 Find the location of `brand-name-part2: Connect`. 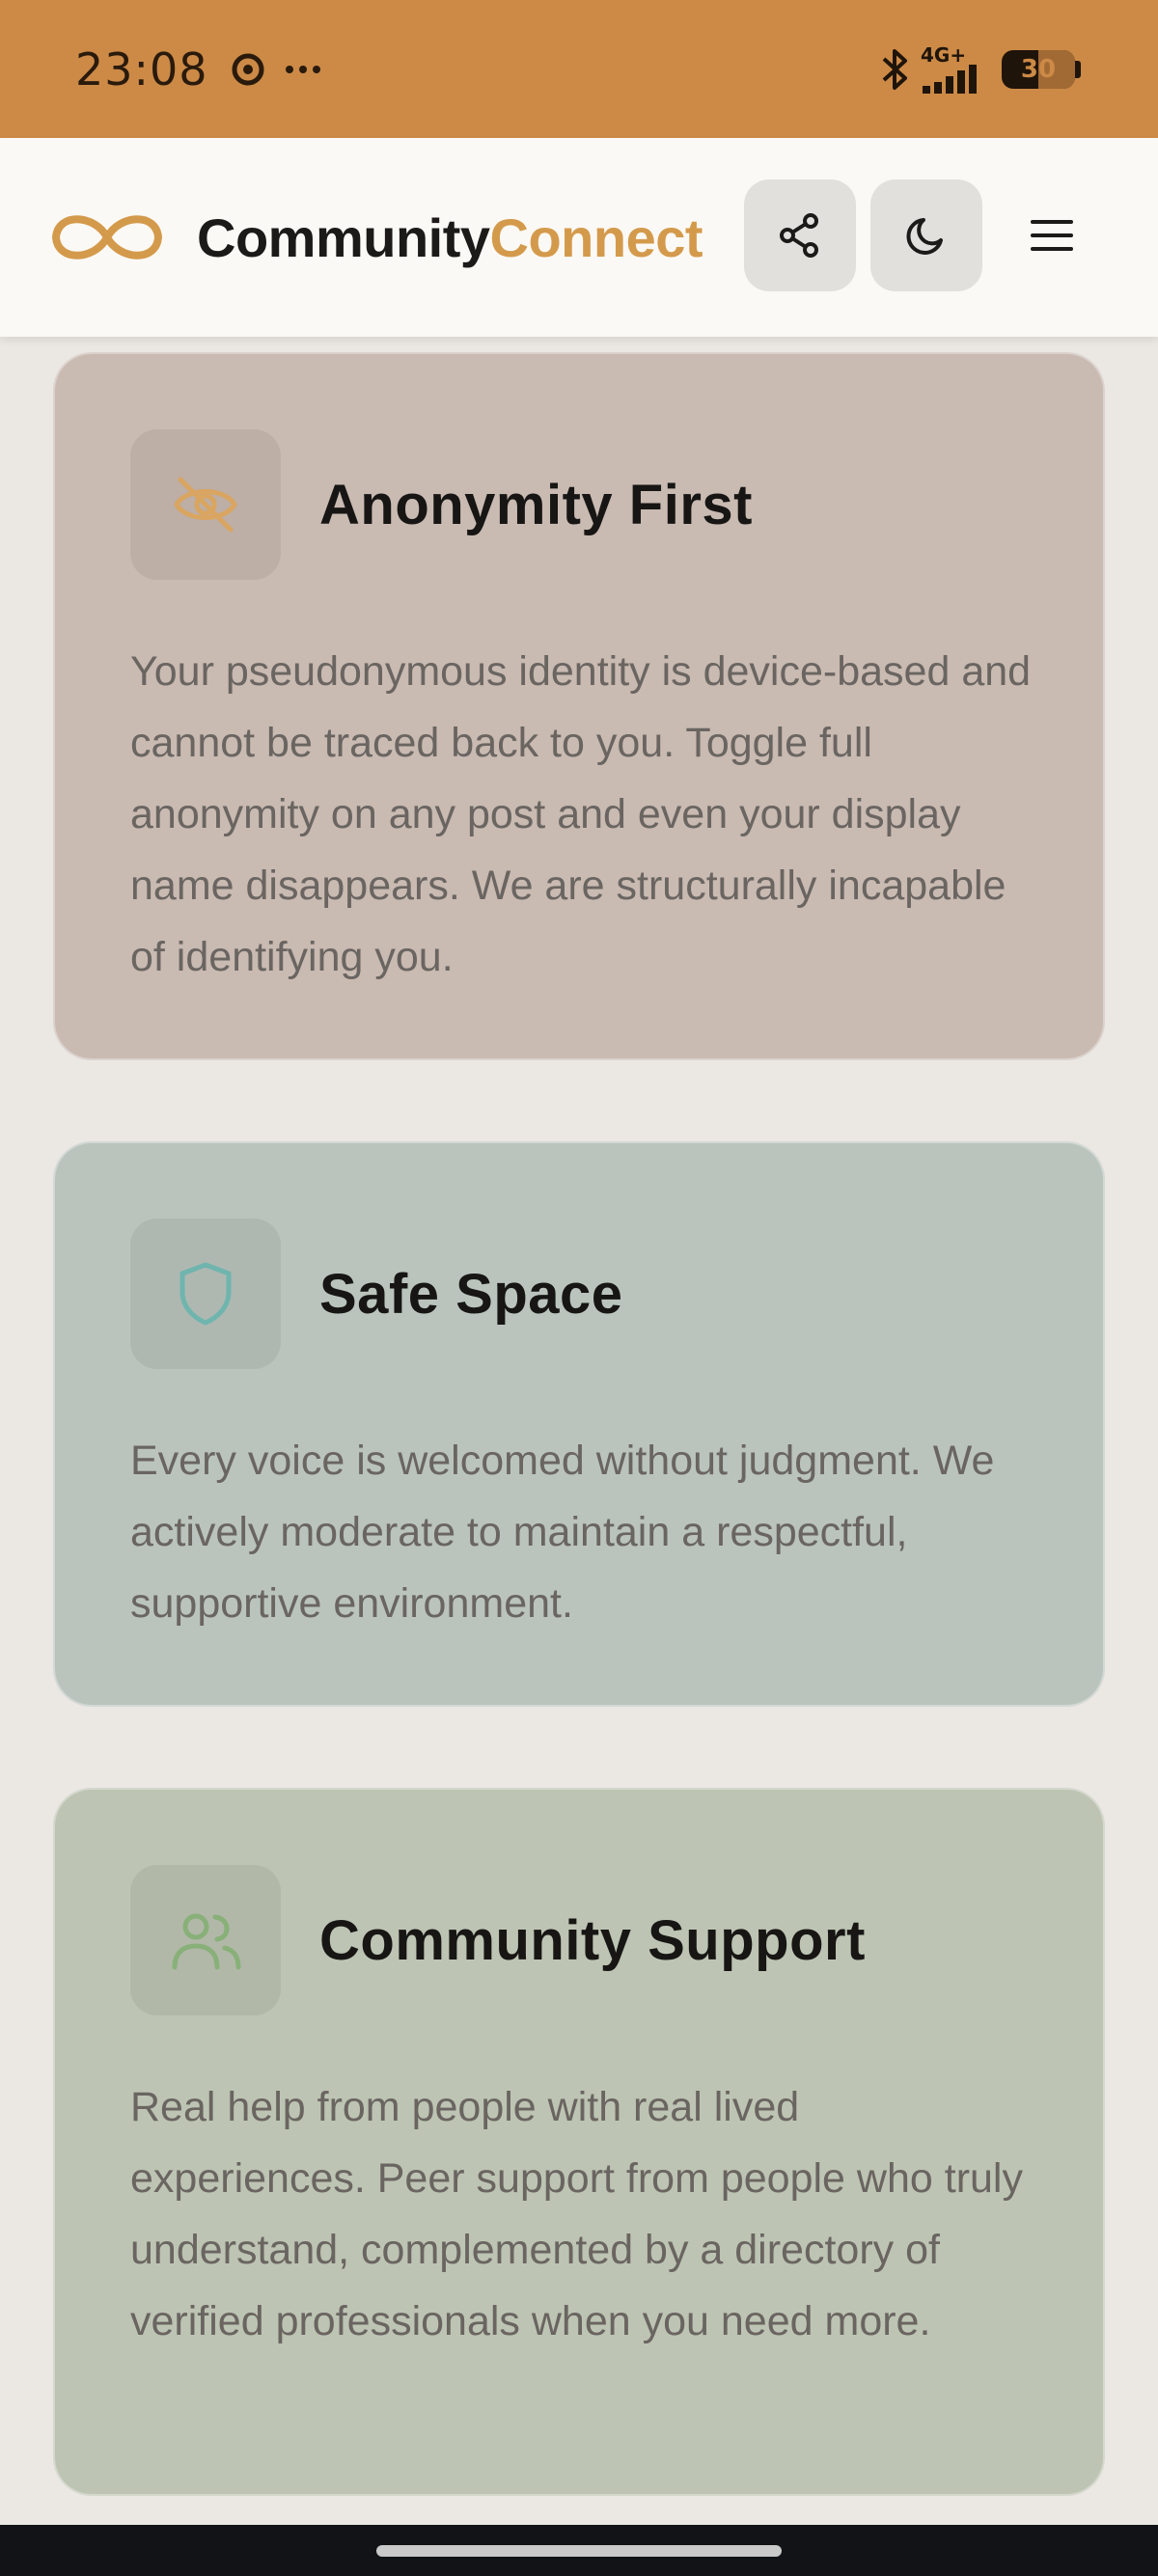

brand-name-part2: Connect is located at coordinates (596, 237).